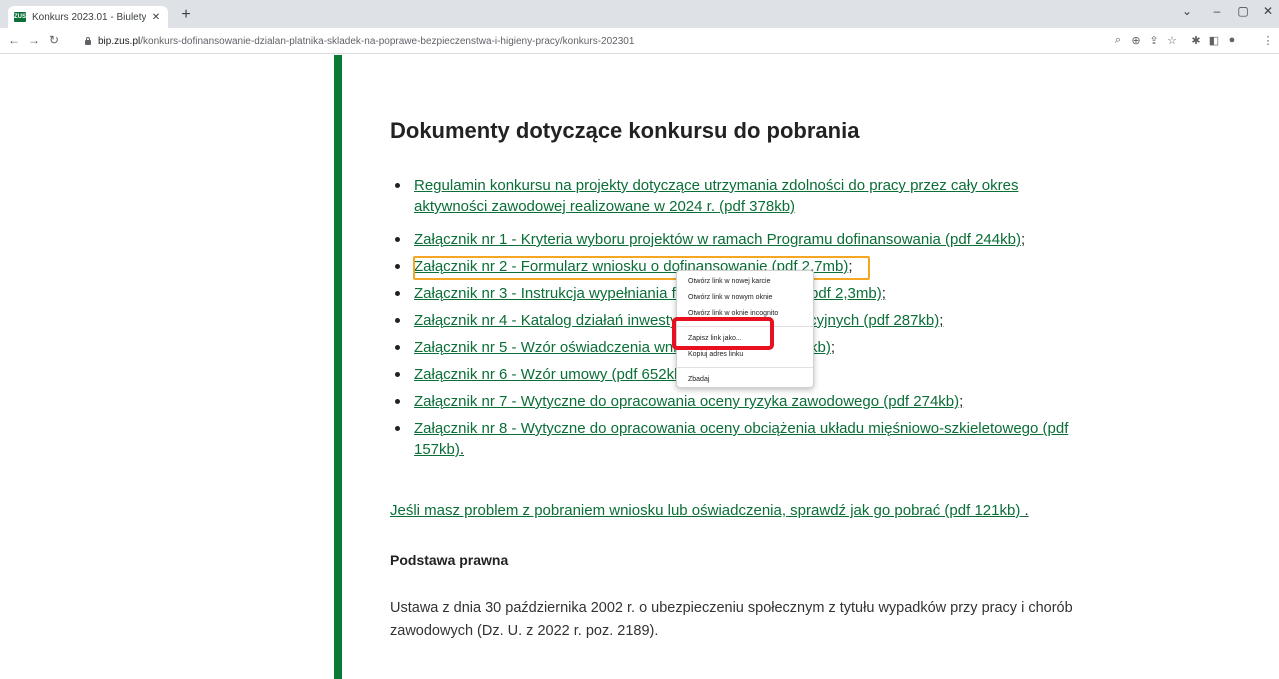 The height and width of the screenshot is (679, 1279). I want to click on download-help-suffix: ., so click(1024, 510).